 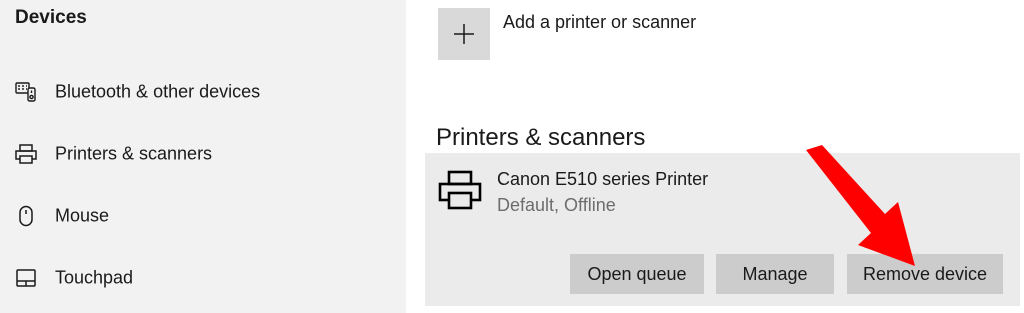 I want to click on plus-icon, so click(x=464, y=34).